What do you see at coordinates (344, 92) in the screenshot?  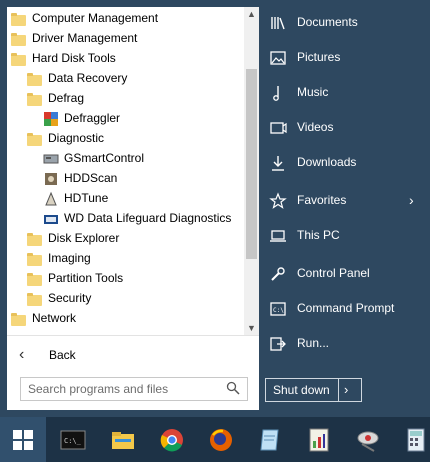 I see `places-music: Music` at bounding box center [344, 92].